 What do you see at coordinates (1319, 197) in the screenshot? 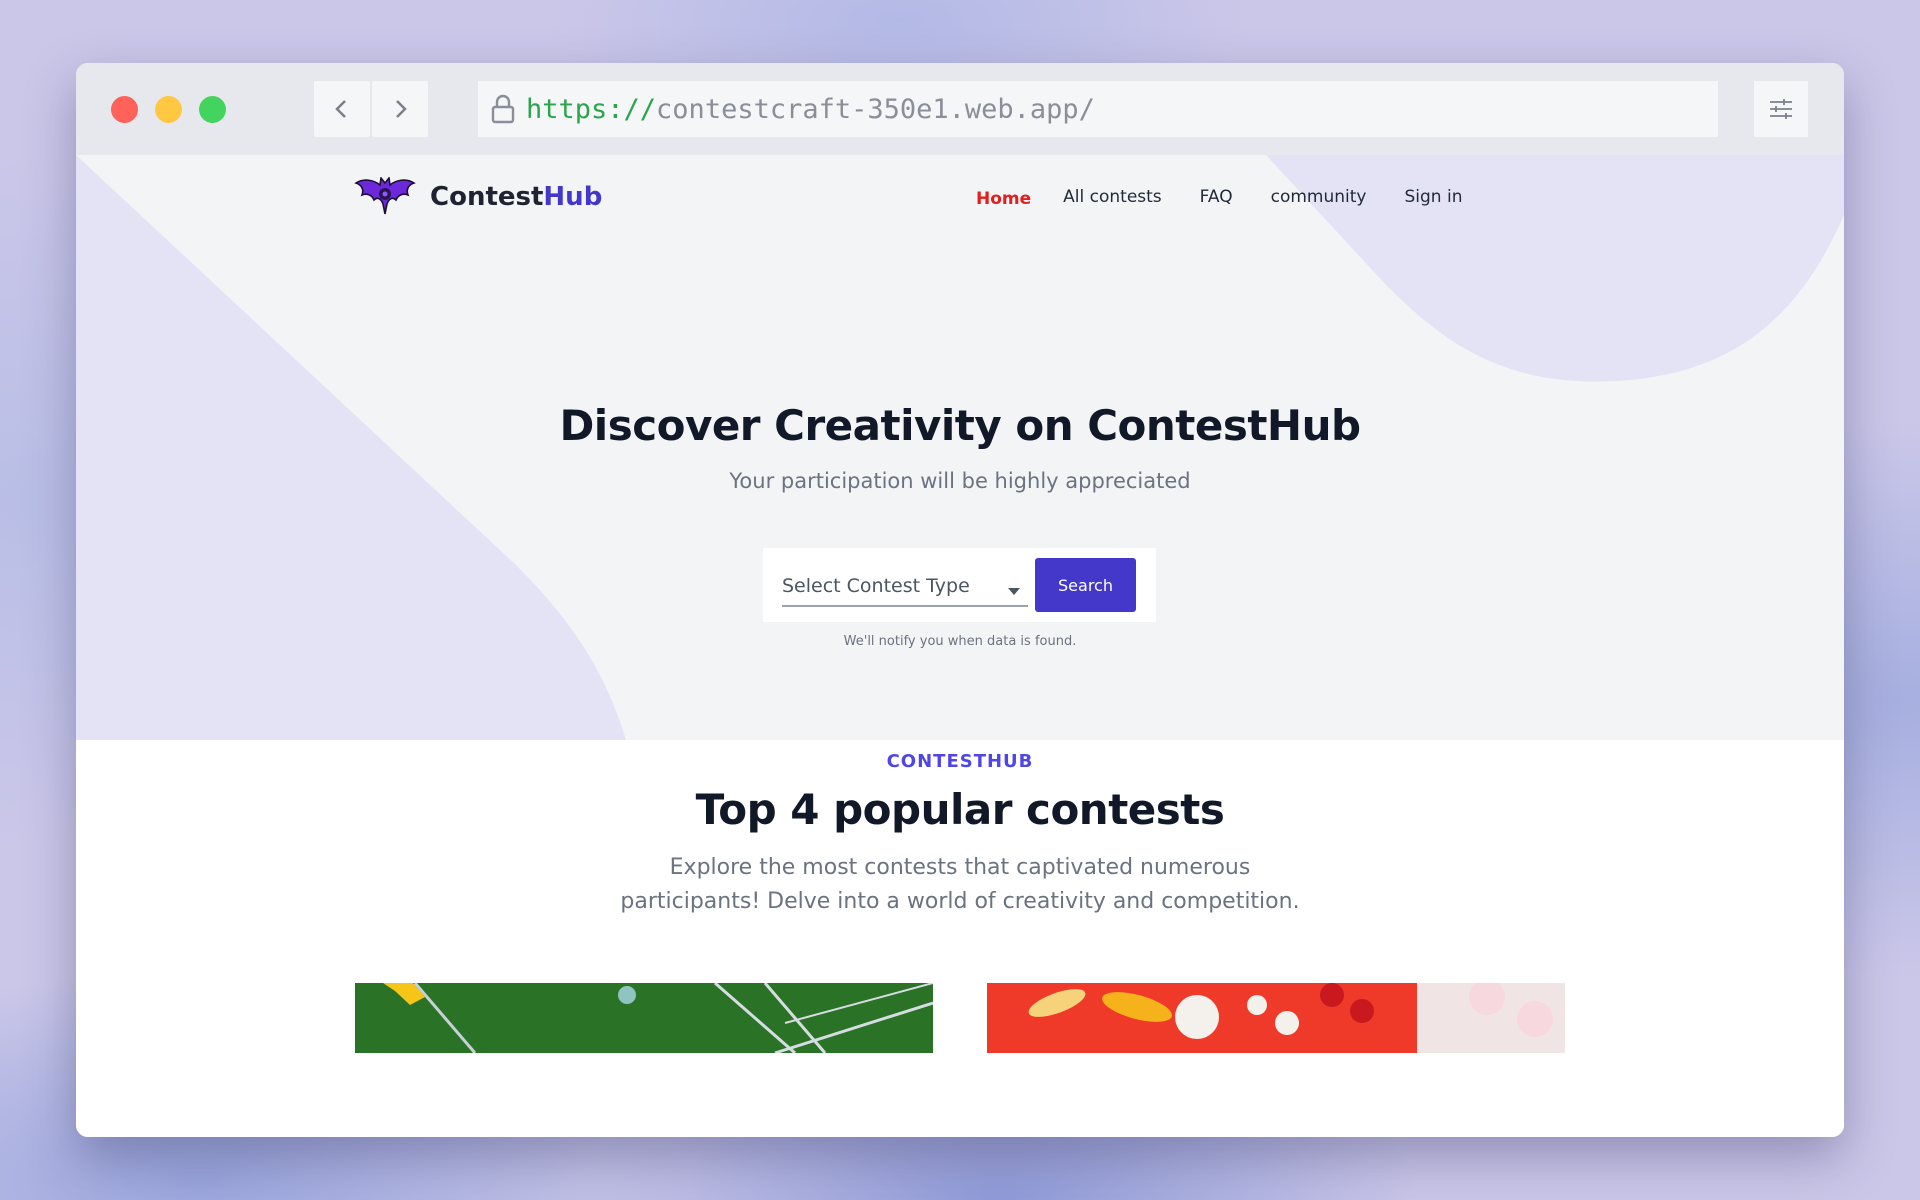
I see `nav-community: community` at bounding box center [1319, 197].